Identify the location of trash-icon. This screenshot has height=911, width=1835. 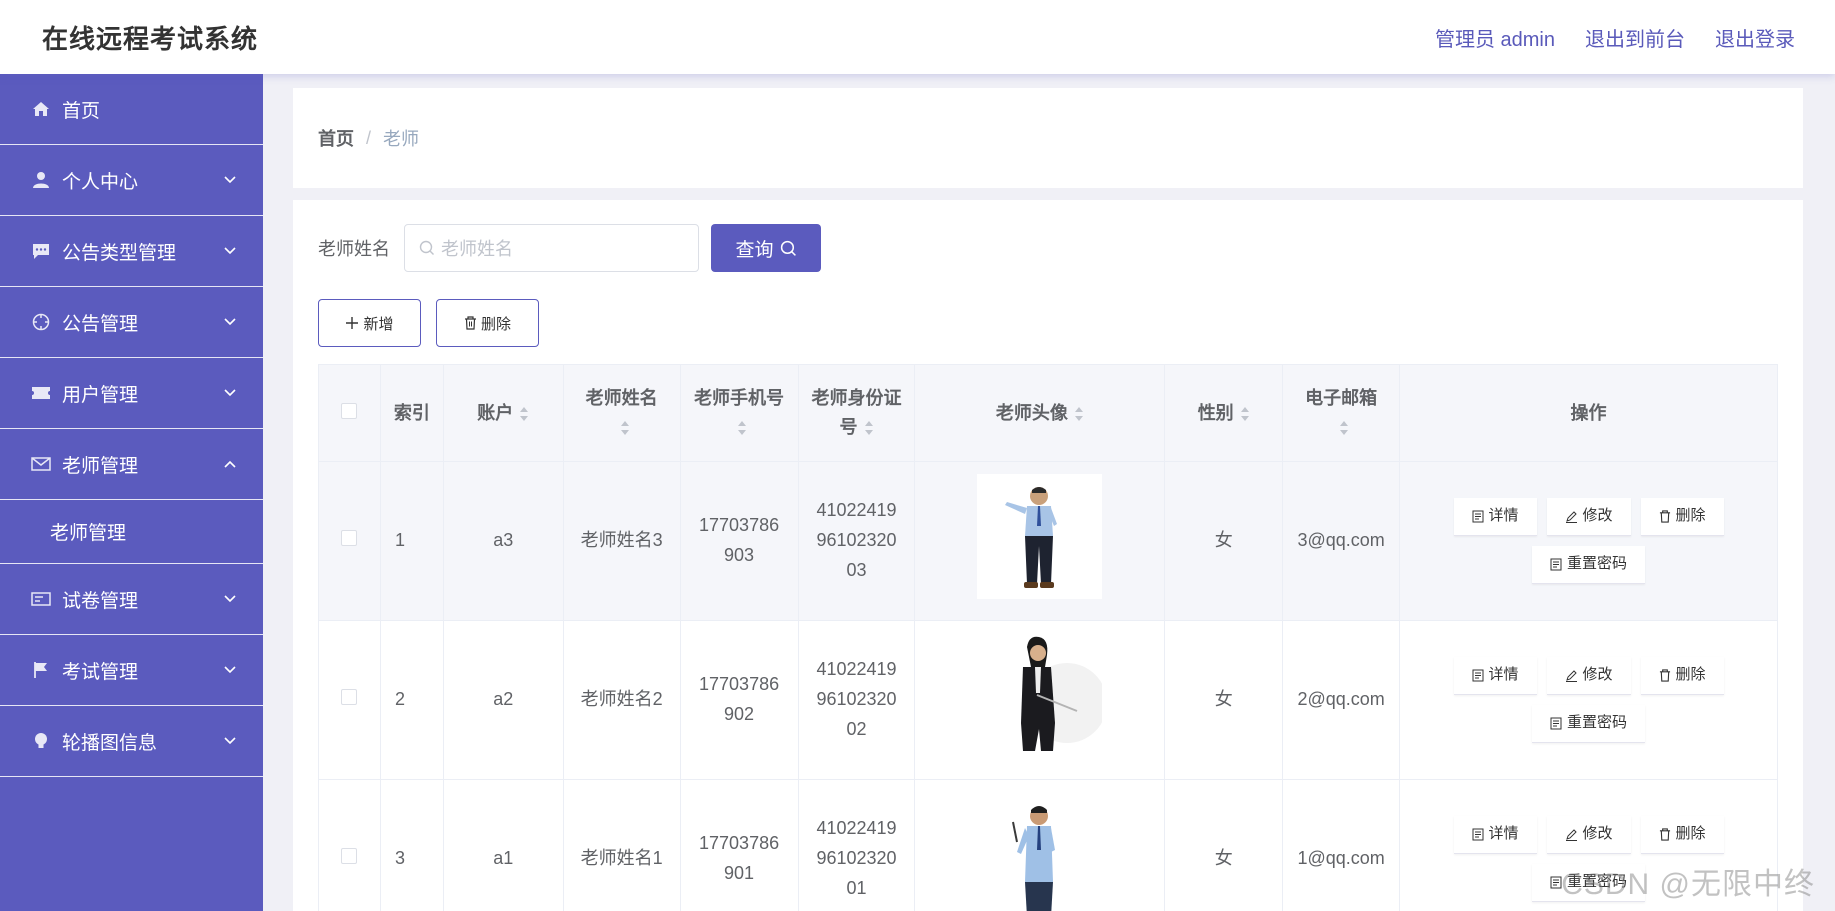
(1664, 675).